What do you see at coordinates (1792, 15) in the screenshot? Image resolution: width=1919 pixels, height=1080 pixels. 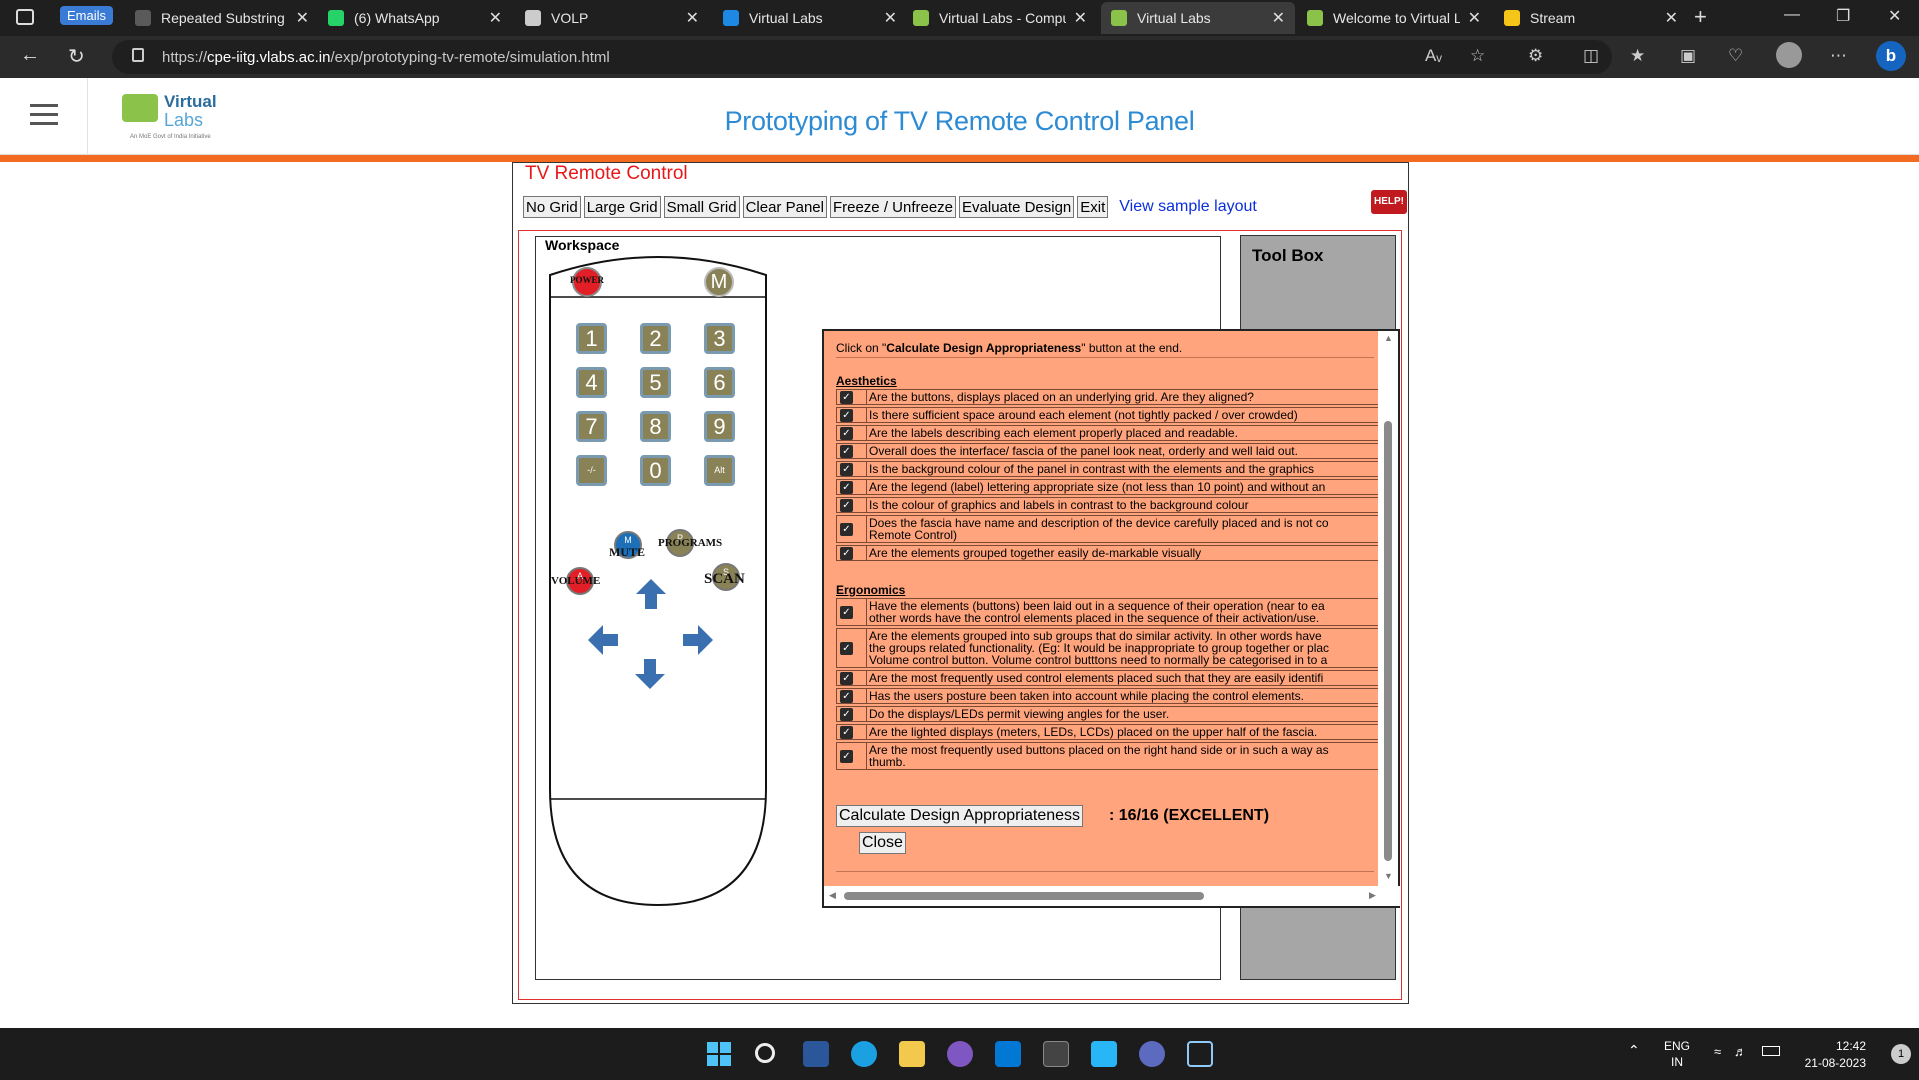 I see `minimize-icon: —` at bounding box center [1792, 15].